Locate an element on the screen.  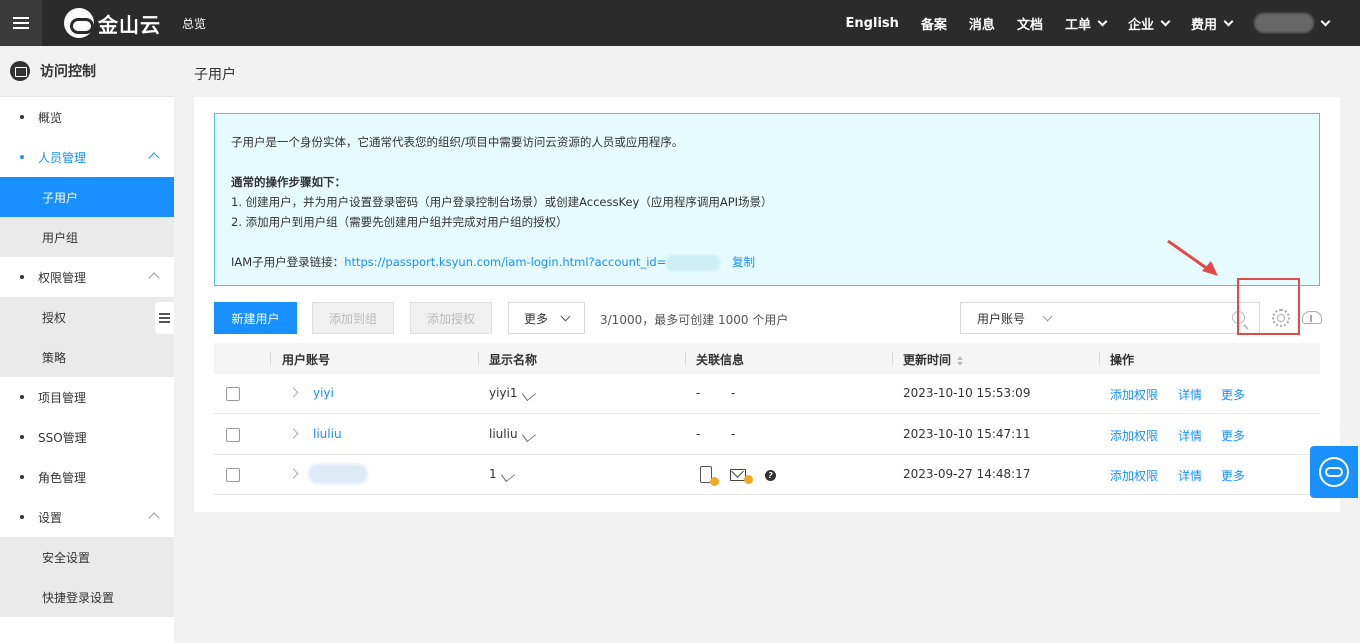
nav-overview: 总览 is located at coordinates (194, 23).